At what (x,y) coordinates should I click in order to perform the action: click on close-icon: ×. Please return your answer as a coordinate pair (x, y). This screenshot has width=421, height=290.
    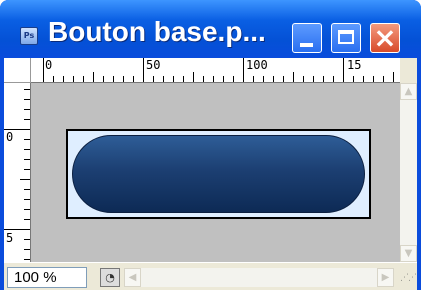
    Looking at the image, I should click on (385, 37).